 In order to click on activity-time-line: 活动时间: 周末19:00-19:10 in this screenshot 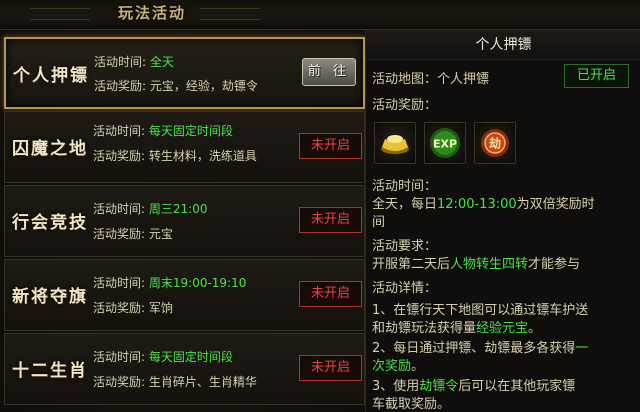, I will do `click(169, 282)`.